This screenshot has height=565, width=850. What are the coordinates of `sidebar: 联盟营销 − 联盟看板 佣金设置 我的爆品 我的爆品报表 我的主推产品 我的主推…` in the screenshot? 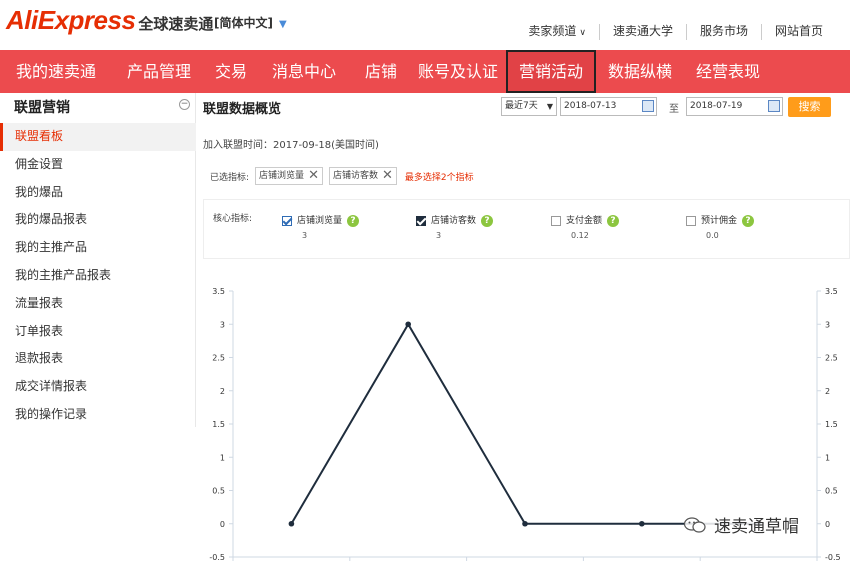 It's located at (98, 260).